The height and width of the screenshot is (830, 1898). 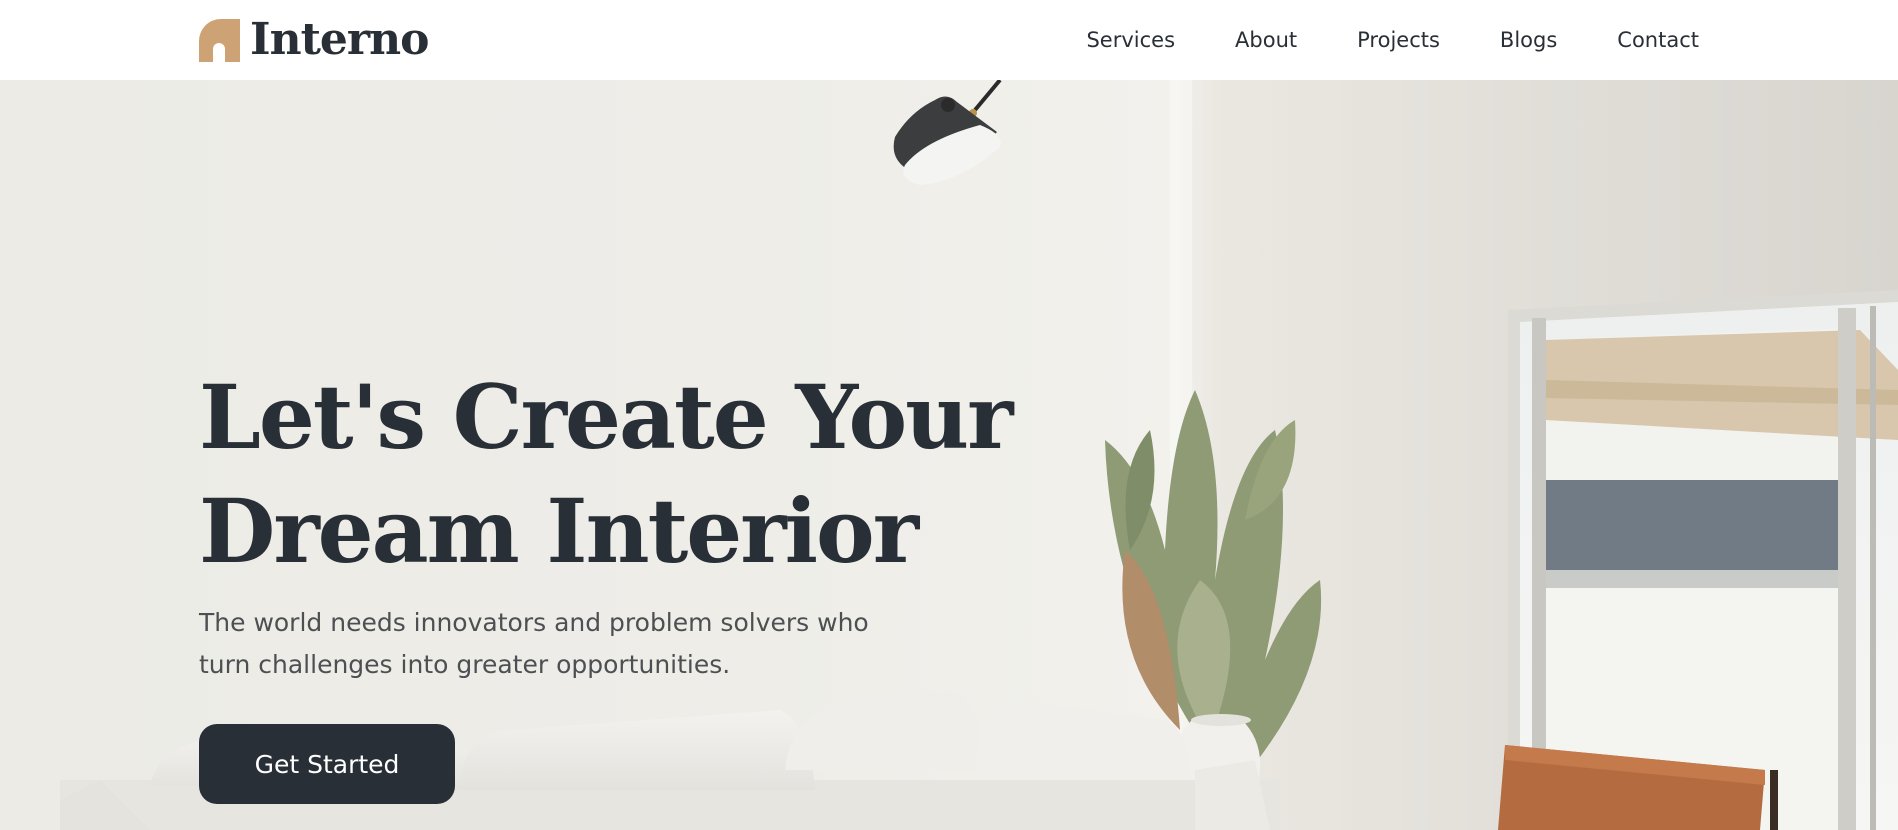 I want to click on hero-title-line-1: Let's Create Your, so click(x=606, y=417).